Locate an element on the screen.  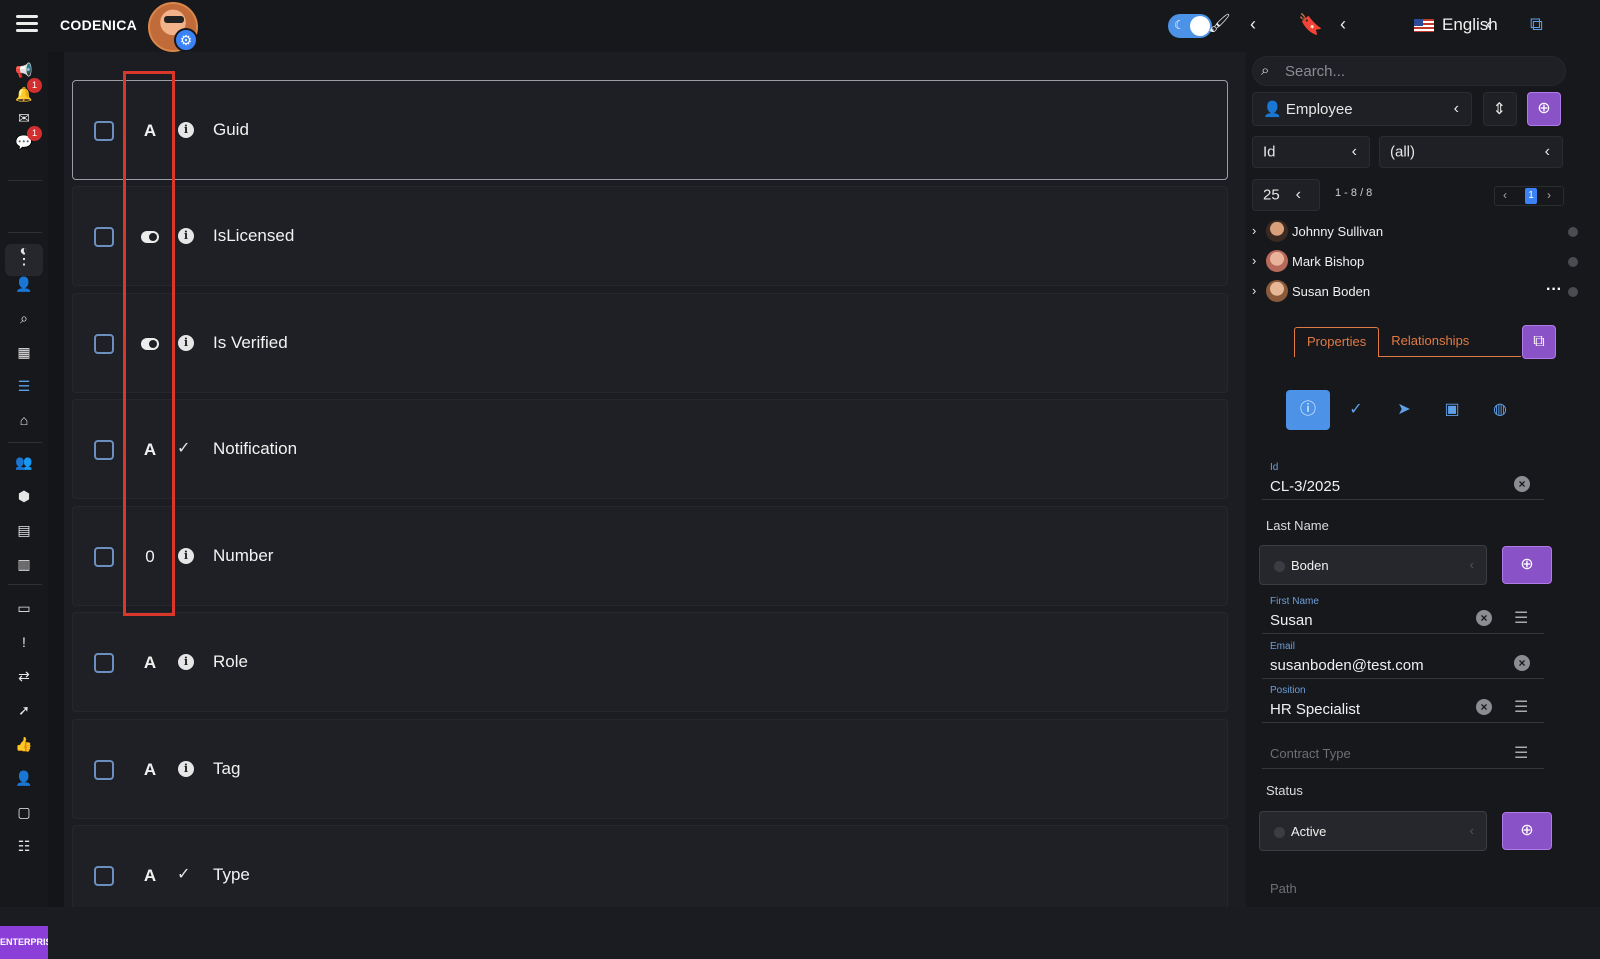
enterprise-badge: ENTERPRISE is located at coordinates (24, 942).